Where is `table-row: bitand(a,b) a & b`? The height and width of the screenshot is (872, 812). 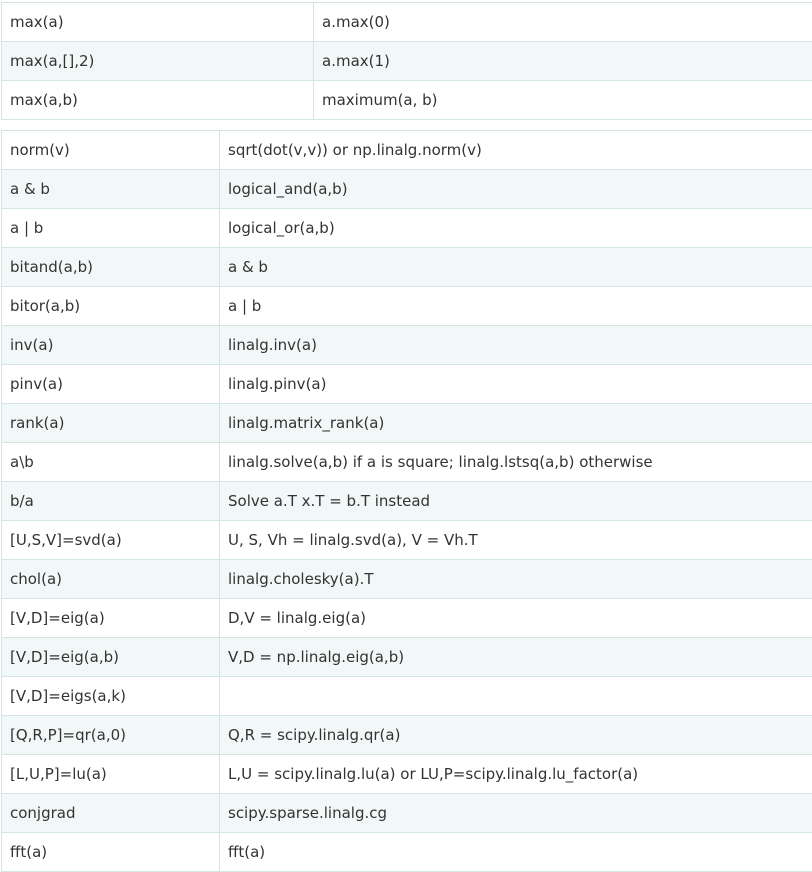
table-row: bitand(a,b) a & b is located at coordinates (406, 267).